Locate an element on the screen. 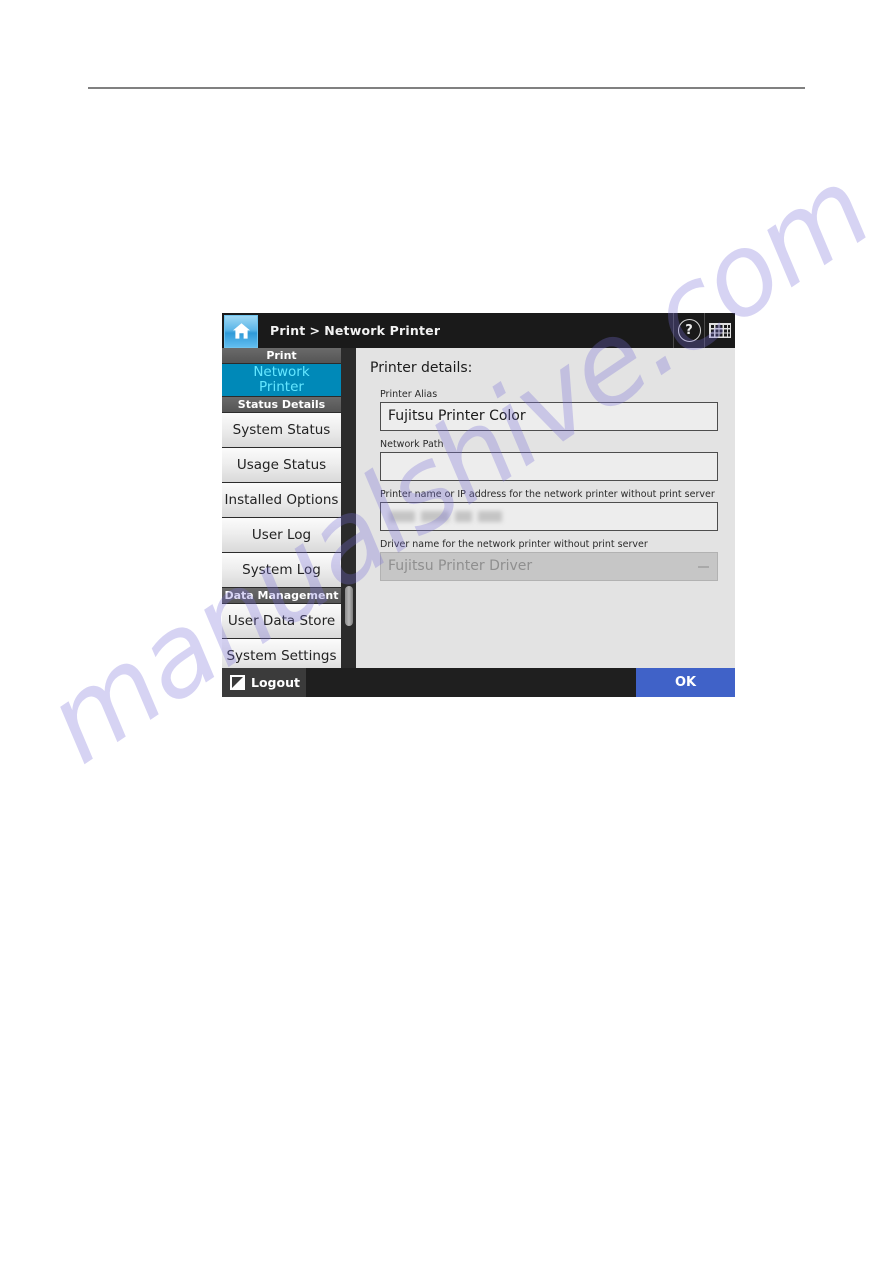 The width and height of the screenshot is (893, 1263). sidebar-scrollbar-thumb is located at coordinates (349, 606).